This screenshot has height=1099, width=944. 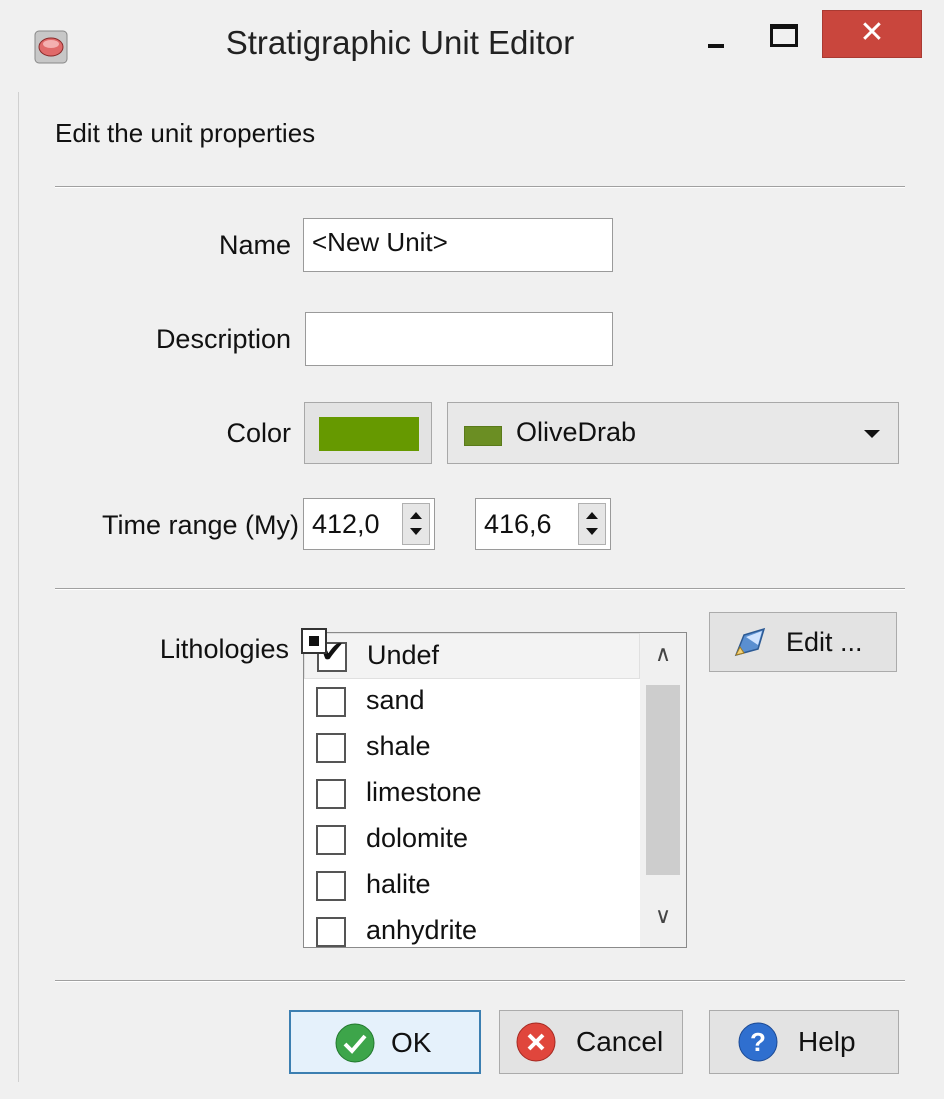 I want to click on list-item: anhydrite, so click(x=472, y=928).